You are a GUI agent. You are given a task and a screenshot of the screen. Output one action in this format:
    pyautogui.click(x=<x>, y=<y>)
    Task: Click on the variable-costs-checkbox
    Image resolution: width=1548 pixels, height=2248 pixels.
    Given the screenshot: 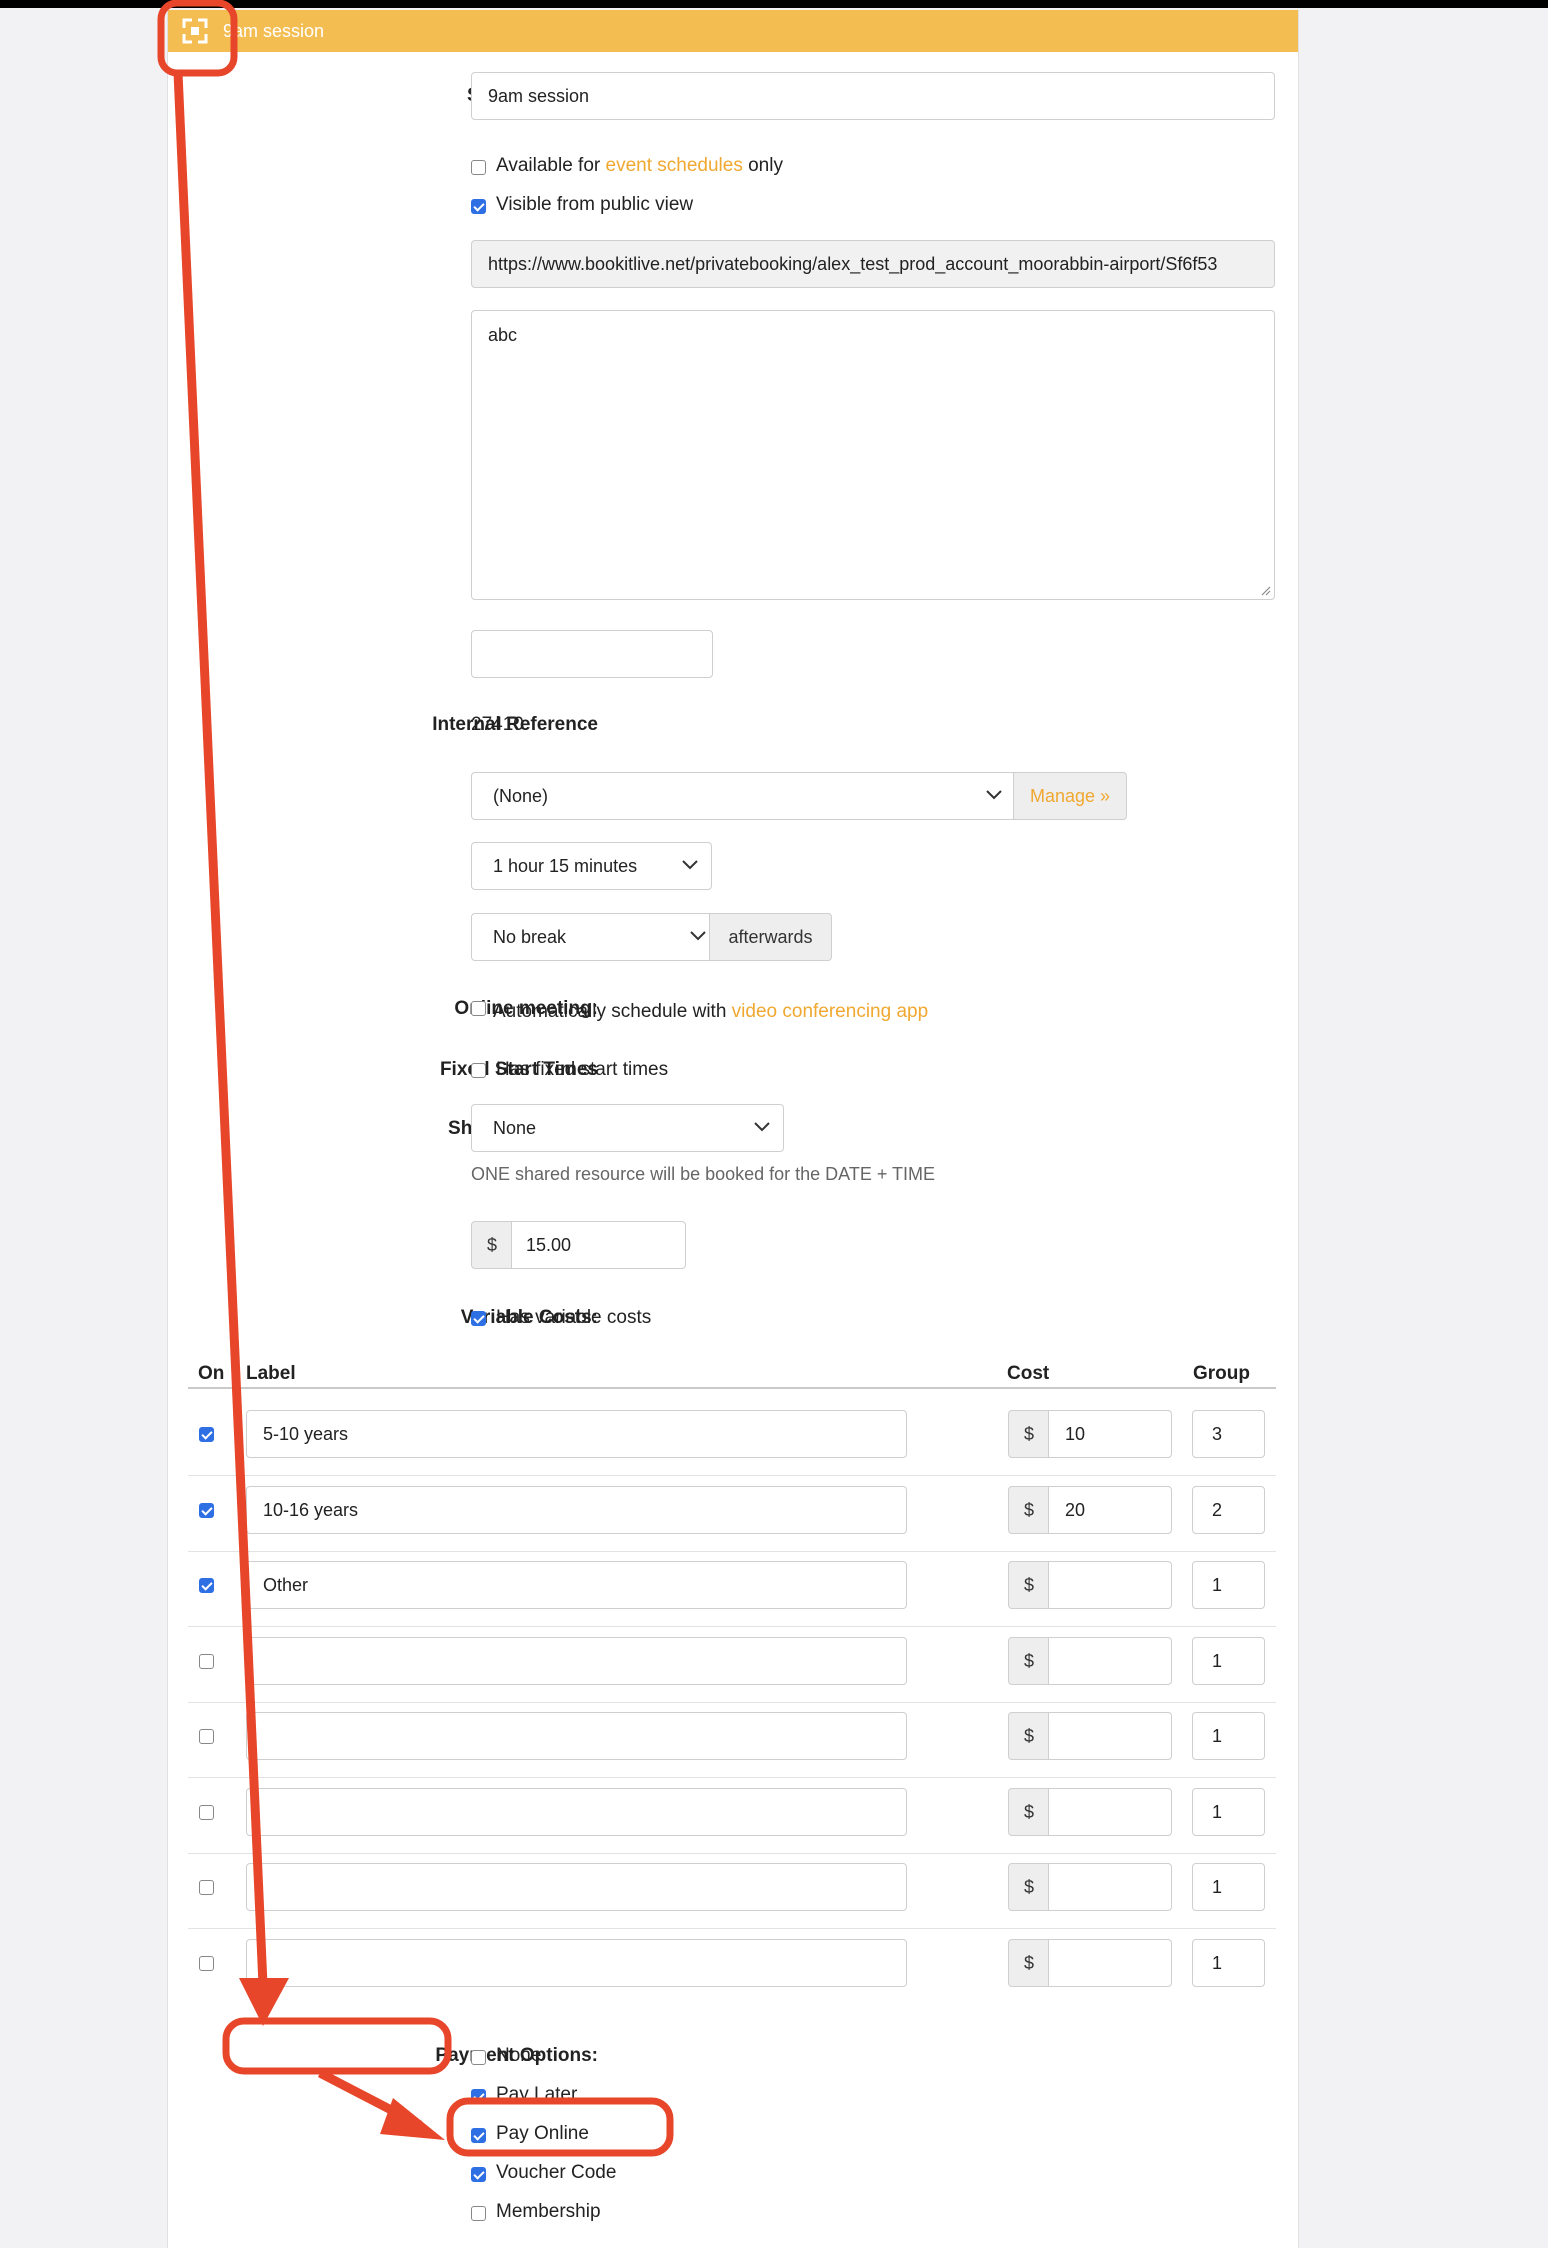 What is the action you would take?
    pyautogui.click(x=478, y=1318)
    